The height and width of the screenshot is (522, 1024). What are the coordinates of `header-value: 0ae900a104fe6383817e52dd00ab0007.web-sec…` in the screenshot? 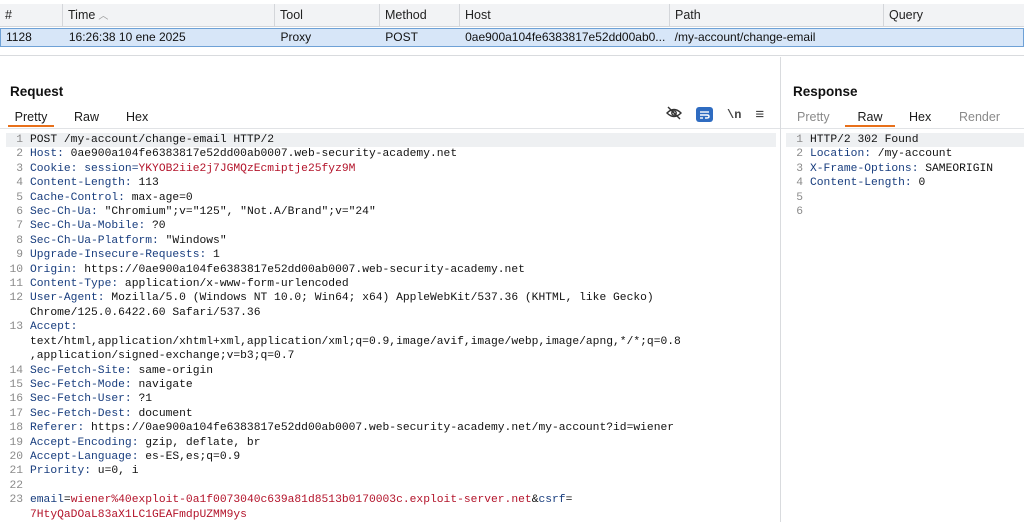 It's located at (260, 154).